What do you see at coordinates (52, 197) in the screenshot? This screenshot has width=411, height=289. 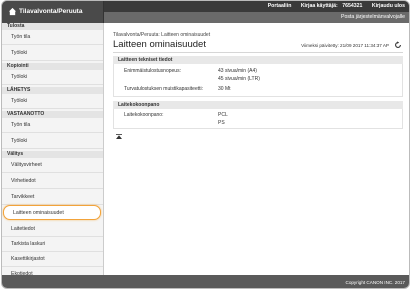 I see `sidebar-item-consumables: Tarvikkeet` at bounding box center [52, 197].